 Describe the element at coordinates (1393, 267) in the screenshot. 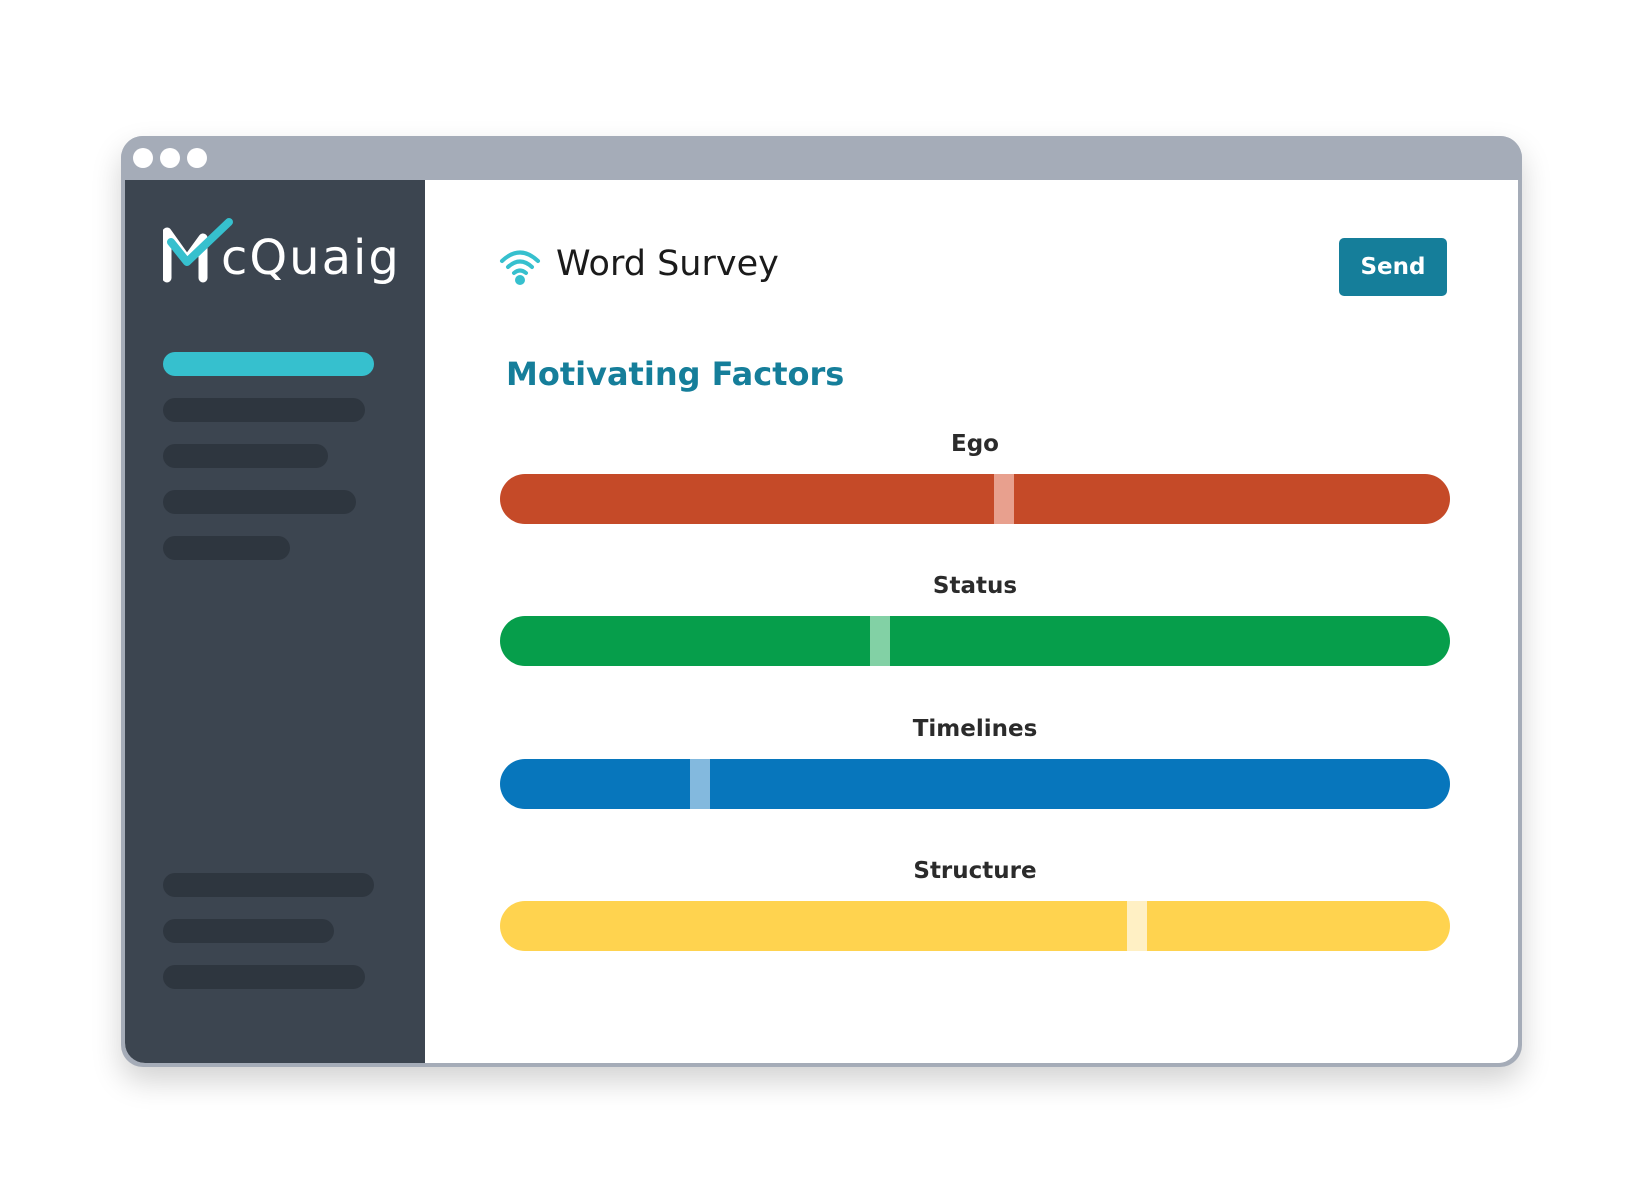

I see `send-button: Send` at that location.